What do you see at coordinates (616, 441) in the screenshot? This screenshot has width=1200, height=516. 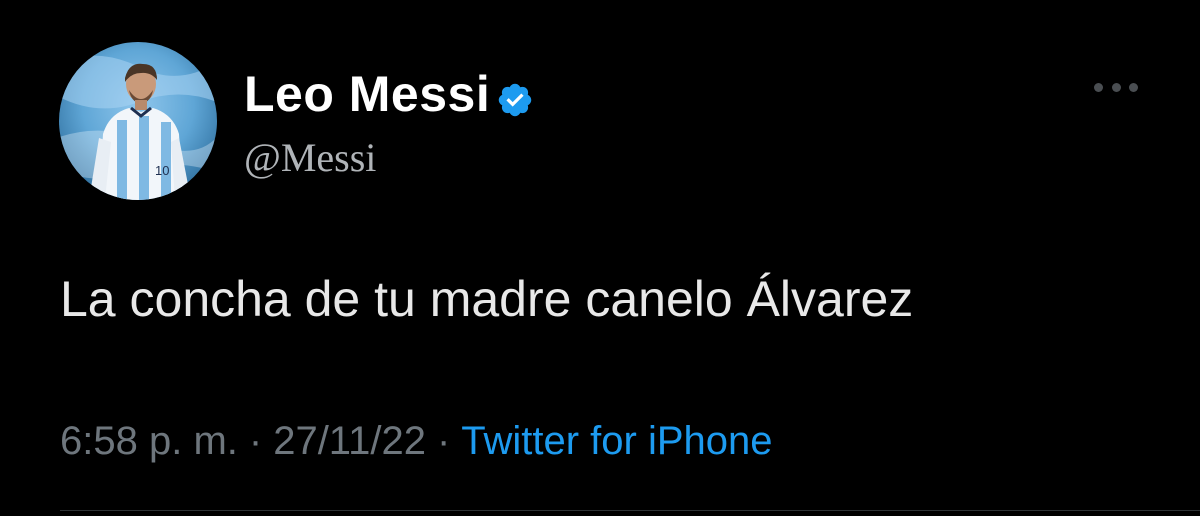 I see `tweet-source-link: Twitter for iPhone` at bounding box center [616, 441].